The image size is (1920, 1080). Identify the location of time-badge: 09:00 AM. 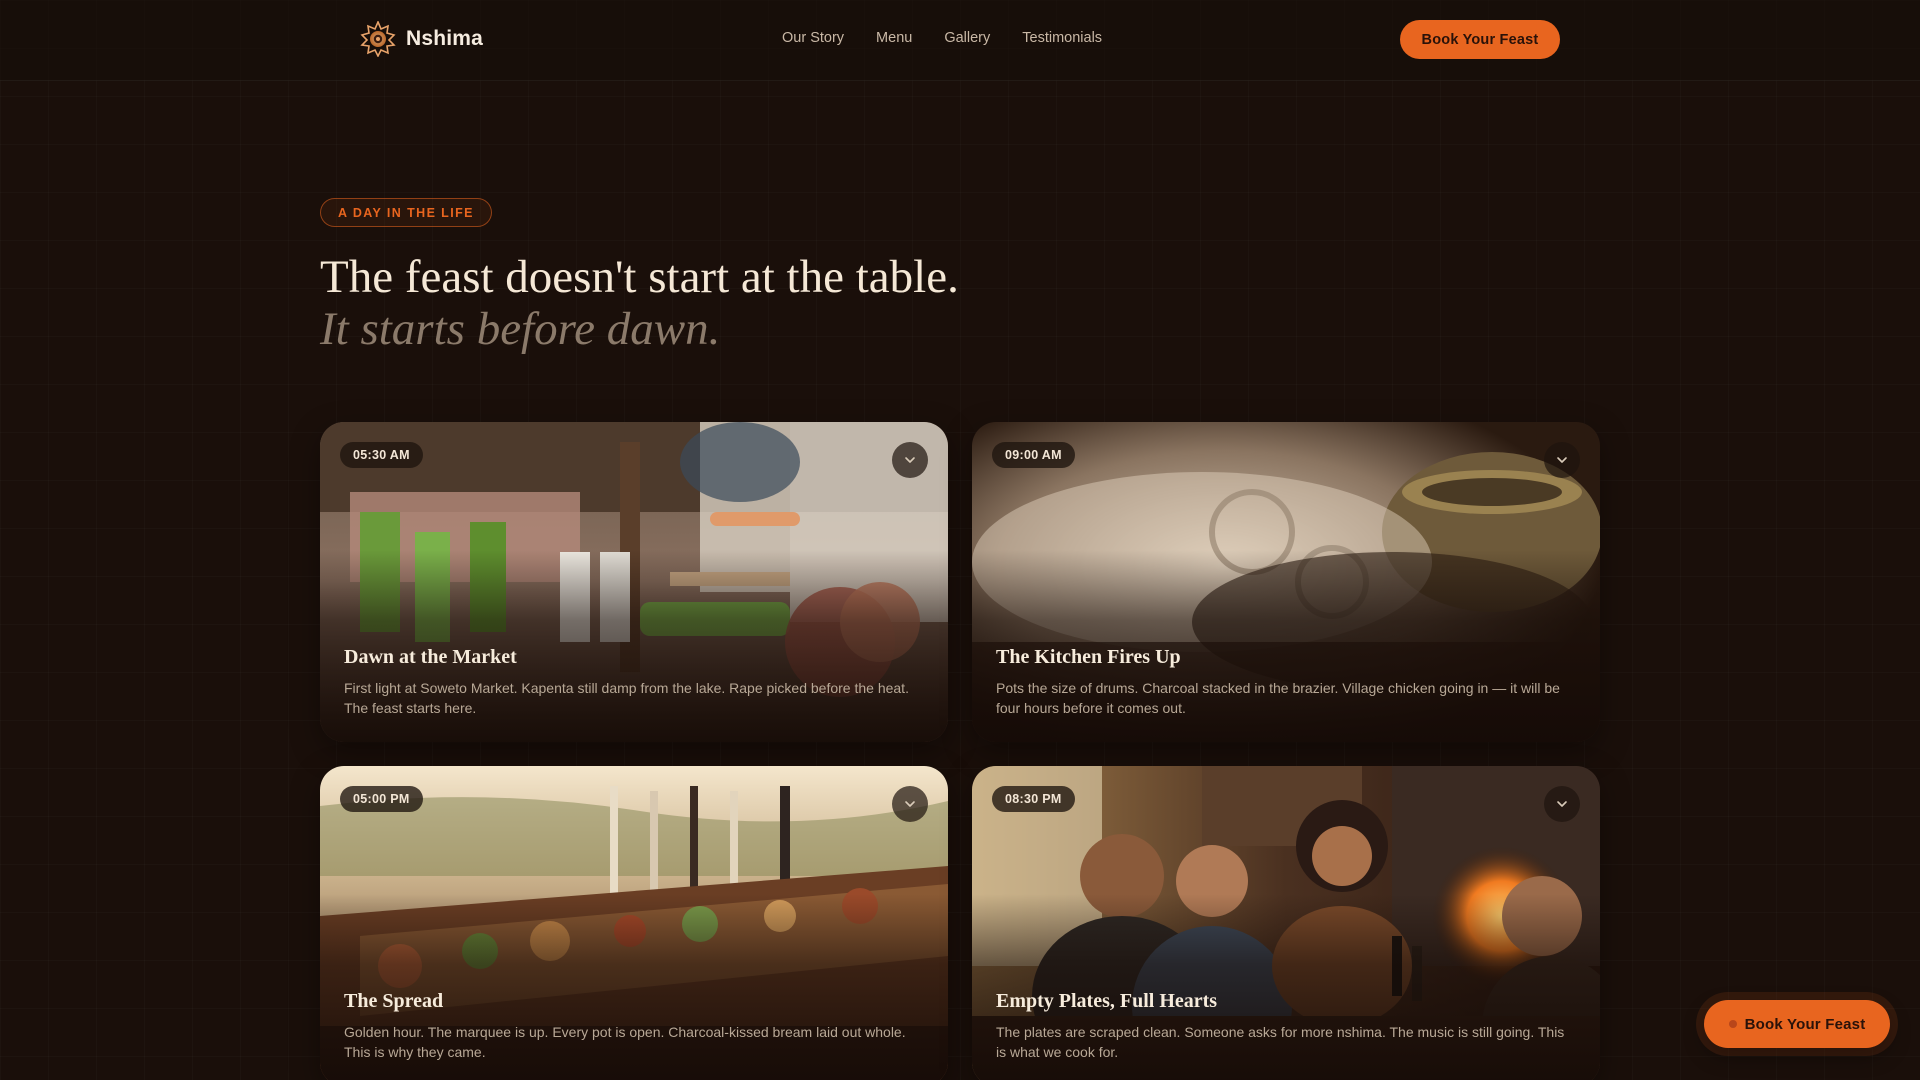
(1033, 455).